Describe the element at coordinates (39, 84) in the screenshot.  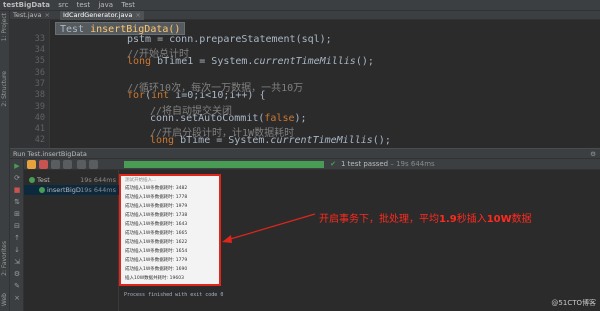
I see `line-number: 37` at that location.